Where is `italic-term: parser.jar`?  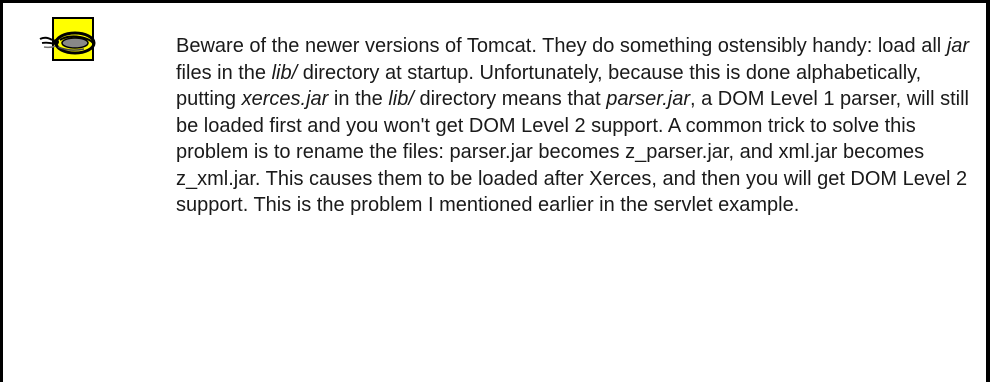 italic-term: parser.jar is located at coordinates (648, 99).